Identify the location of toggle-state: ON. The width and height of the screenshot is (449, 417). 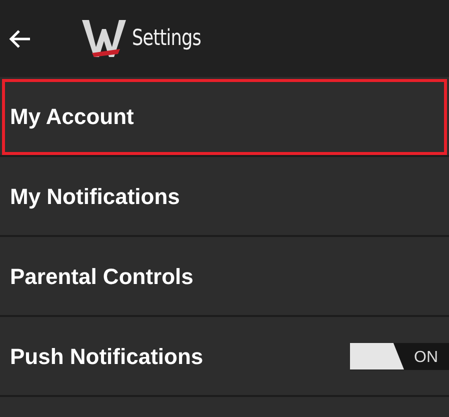
(426, 358).